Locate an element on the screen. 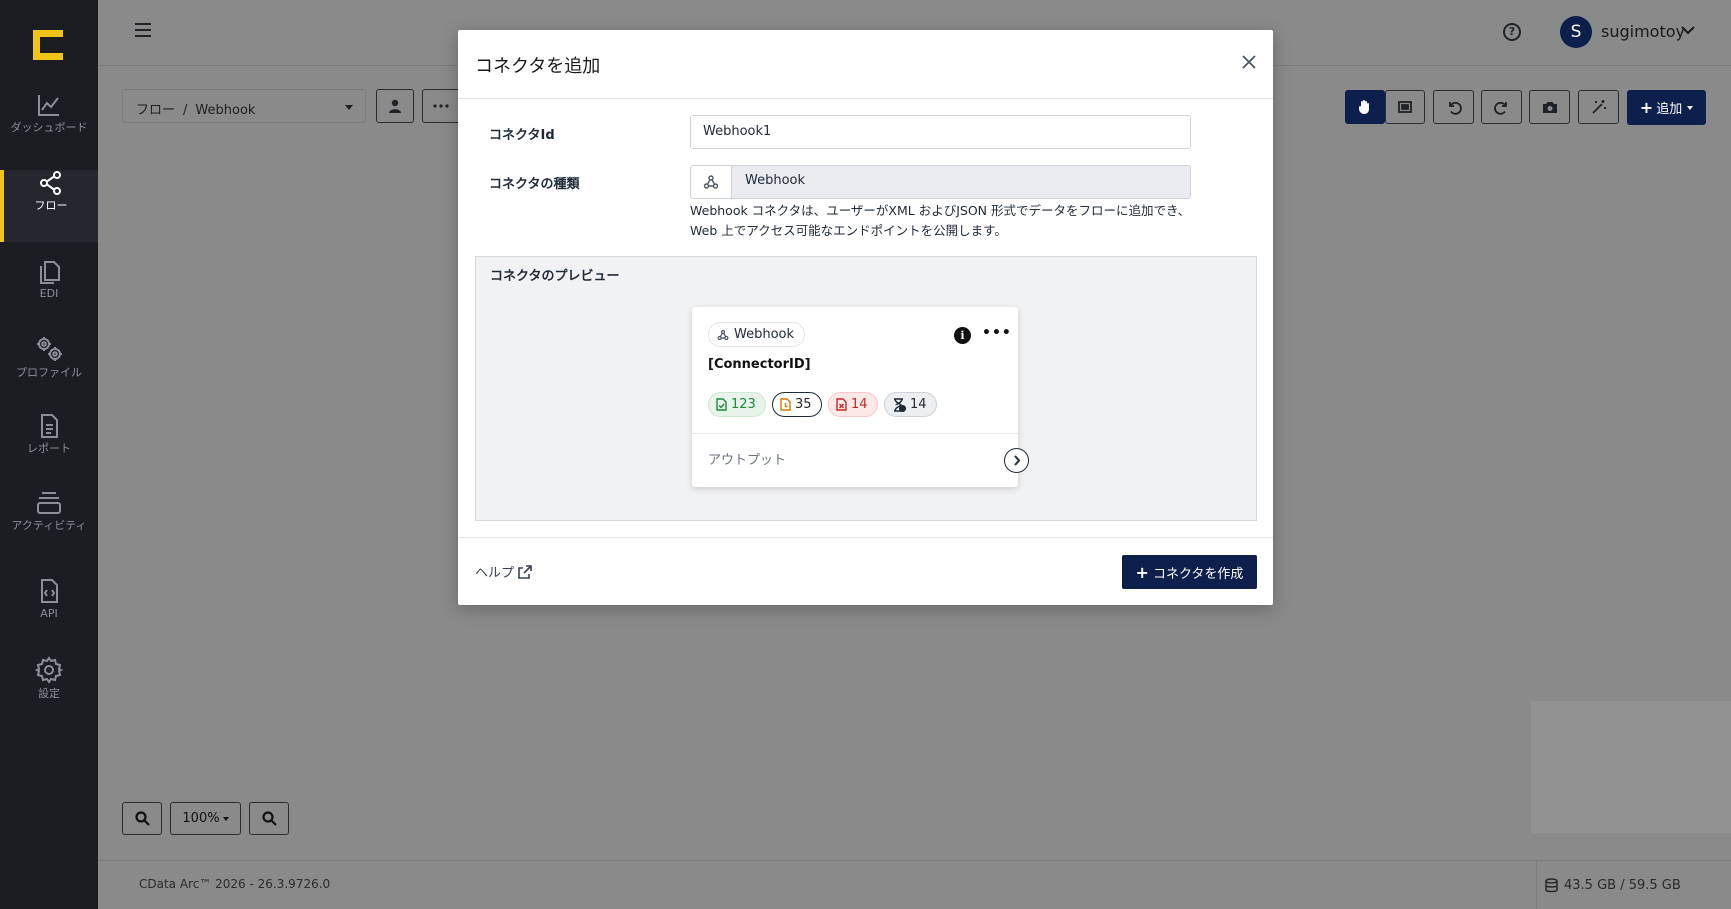  cdata-logo is located at coordinates (48, 45).